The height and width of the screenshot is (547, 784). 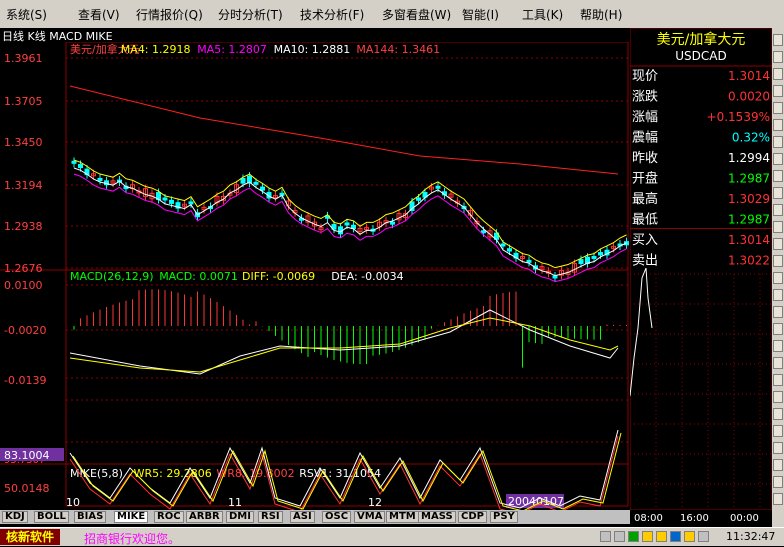 What do you see at coordinates (240, 517) in the screenshot?
I see `tab-dmi: DMI` at bounding box center [240, 517].